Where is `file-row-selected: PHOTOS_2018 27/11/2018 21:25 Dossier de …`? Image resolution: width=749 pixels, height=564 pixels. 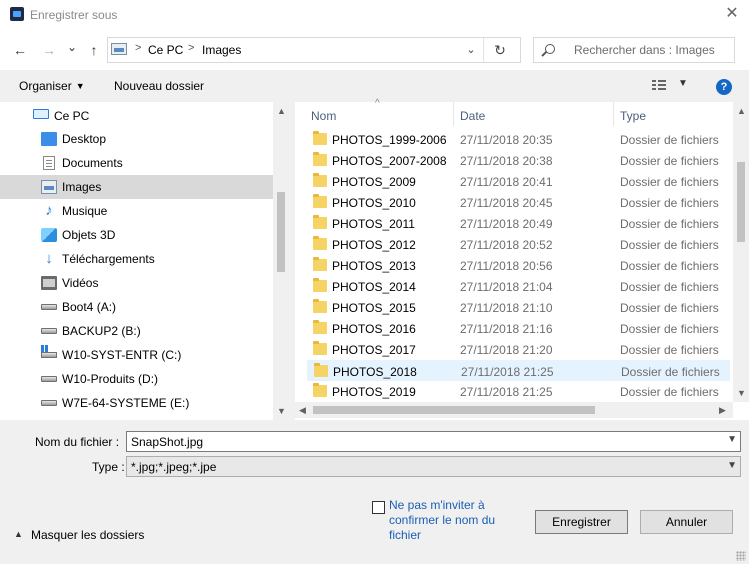
file-row-selected: PHOTOS_2018 27/11/2018 21:25 Dossier de … is located at coordinates (518, 370).